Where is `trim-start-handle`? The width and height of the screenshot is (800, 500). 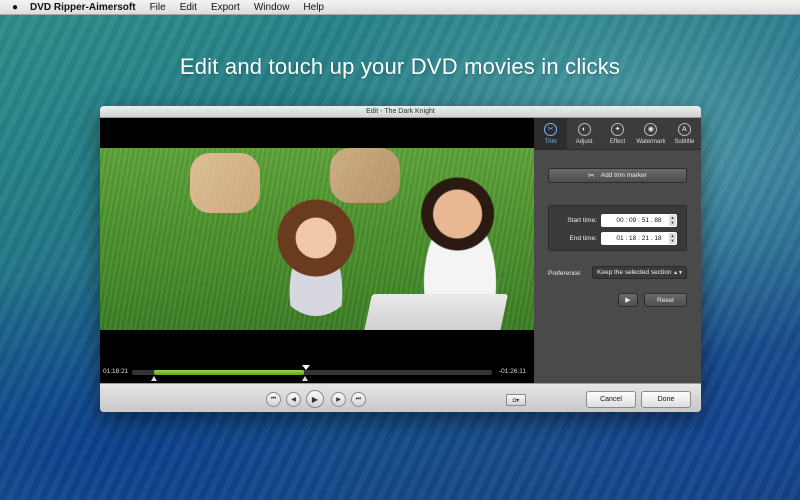 trim-start-handle is located at coordinates (154, 378).